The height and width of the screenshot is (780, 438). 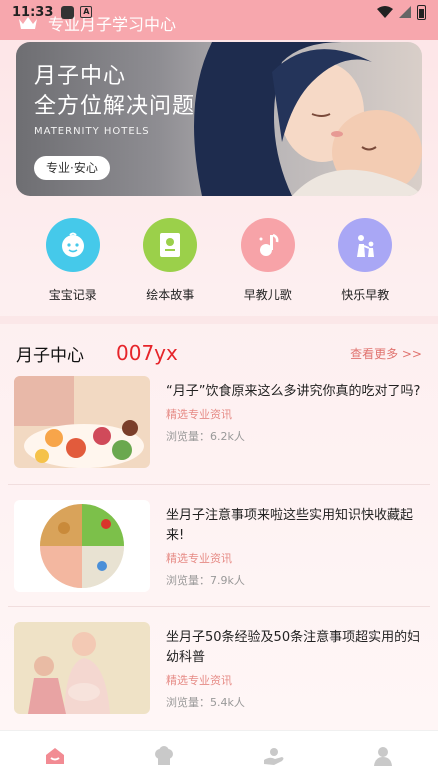 What do you see at coordinates (115, 106) in the screenshot?
I see `banner-title-line2: 全方位解决问题` at bounding box center [115, 106].